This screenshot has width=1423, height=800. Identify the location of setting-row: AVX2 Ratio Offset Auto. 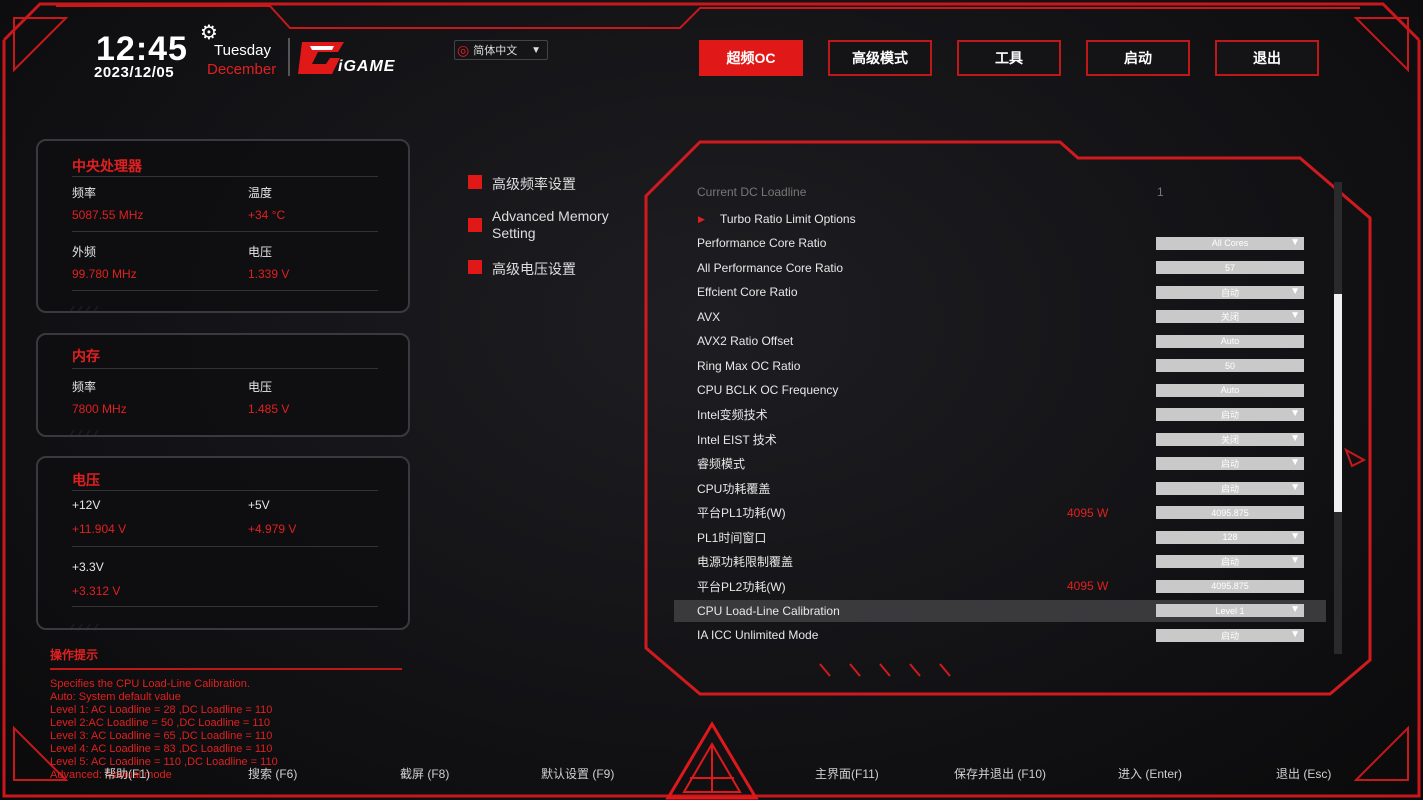
(1000, 341).